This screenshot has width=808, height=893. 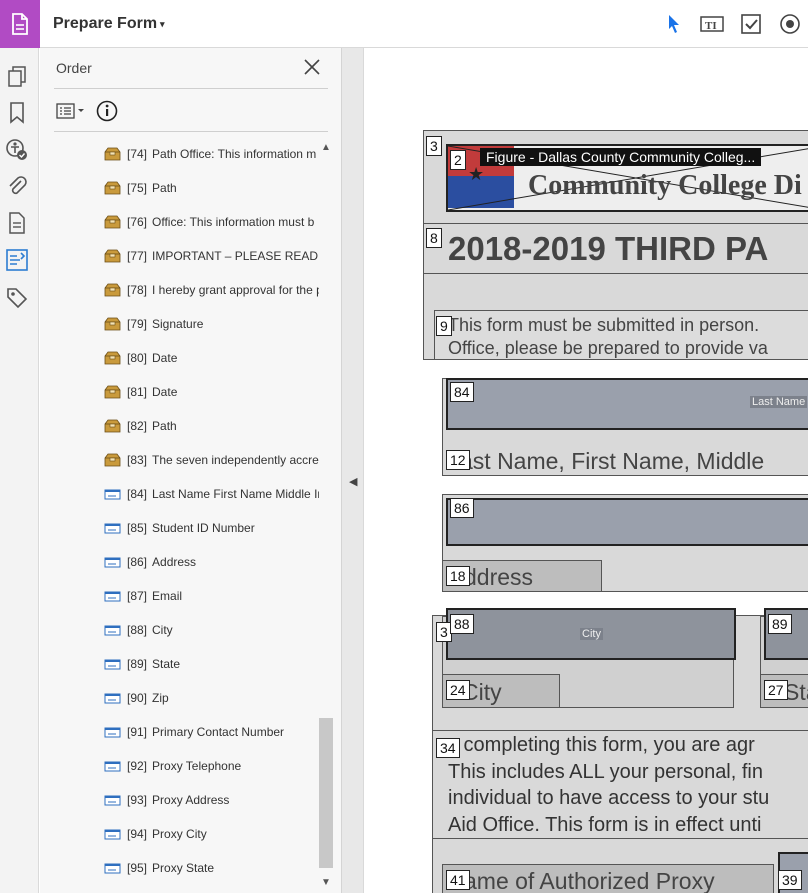 What do you see at coordinates (17, 113) in the screenshot?
I see `bookmark-icon` at bounding box center [17, 113].